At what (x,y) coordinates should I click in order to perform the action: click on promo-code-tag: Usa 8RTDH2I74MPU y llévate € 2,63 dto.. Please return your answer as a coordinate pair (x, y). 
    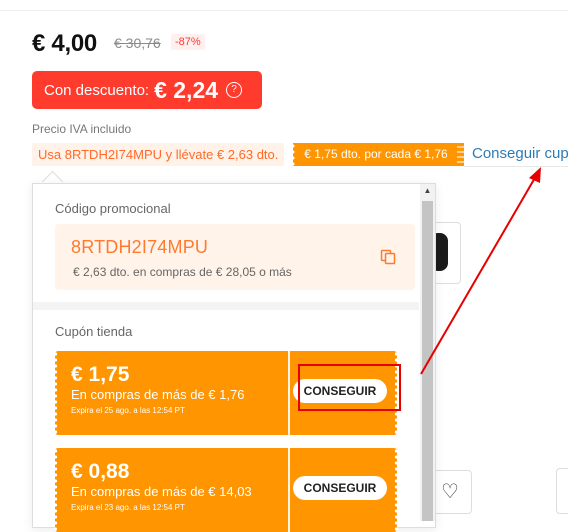
    Looking at the image, I should click on (158, 154).